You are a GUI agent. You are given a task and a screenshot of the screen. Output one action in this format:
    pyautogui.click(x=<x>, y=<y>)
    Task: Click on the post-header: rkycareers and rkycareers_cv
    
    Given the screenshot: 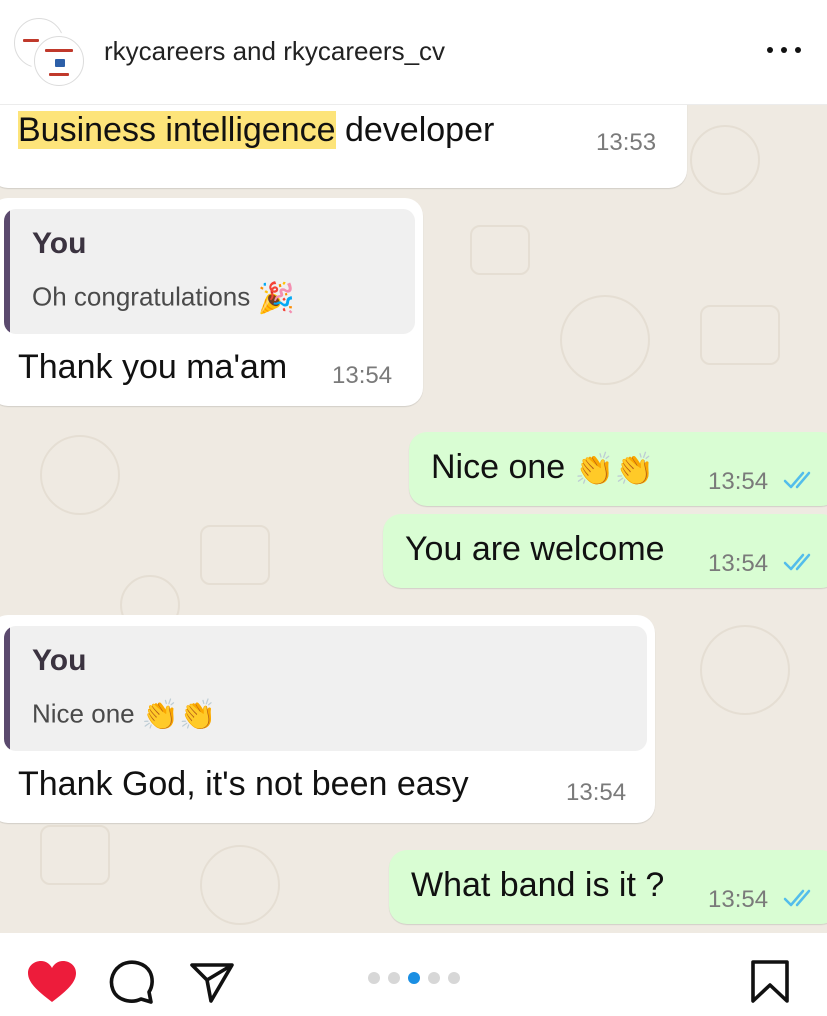 What is the action you would take?
    pyautogui.click(x=413, y=52)
    